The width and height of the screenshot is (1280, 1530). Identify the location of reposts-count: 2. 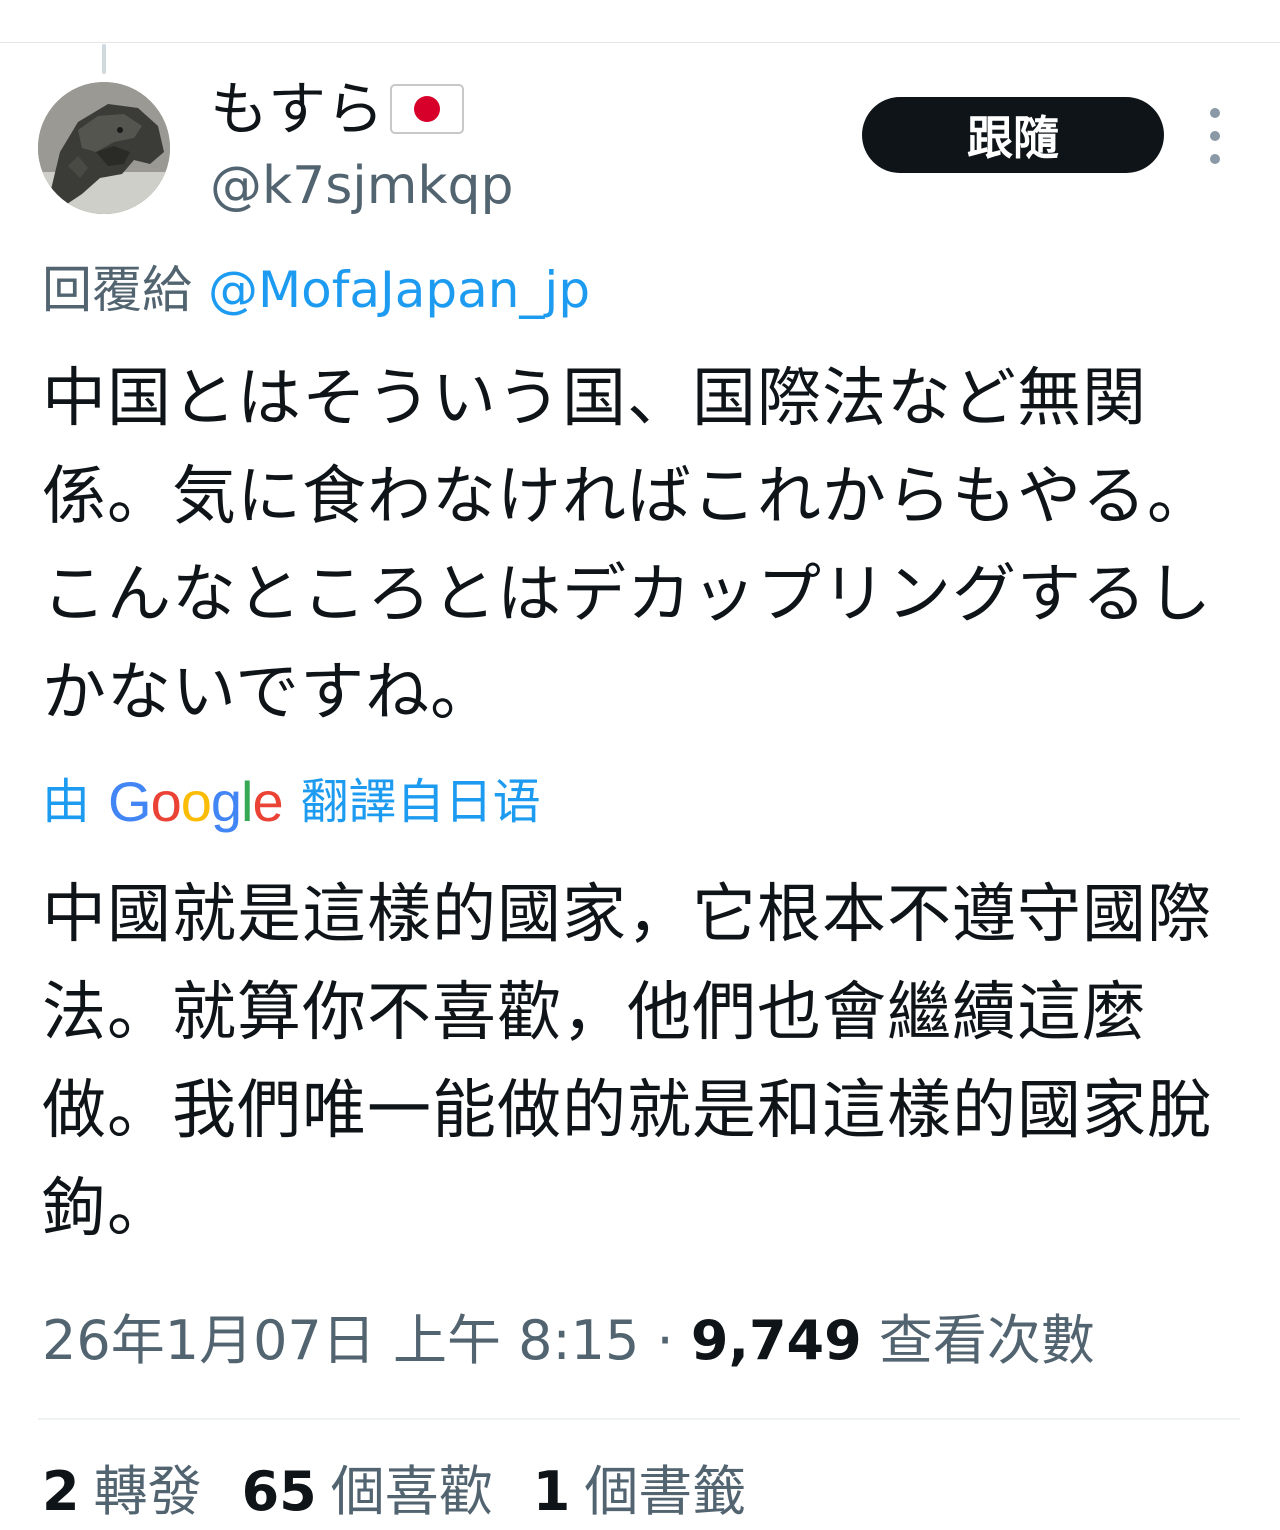
(61, 1491).